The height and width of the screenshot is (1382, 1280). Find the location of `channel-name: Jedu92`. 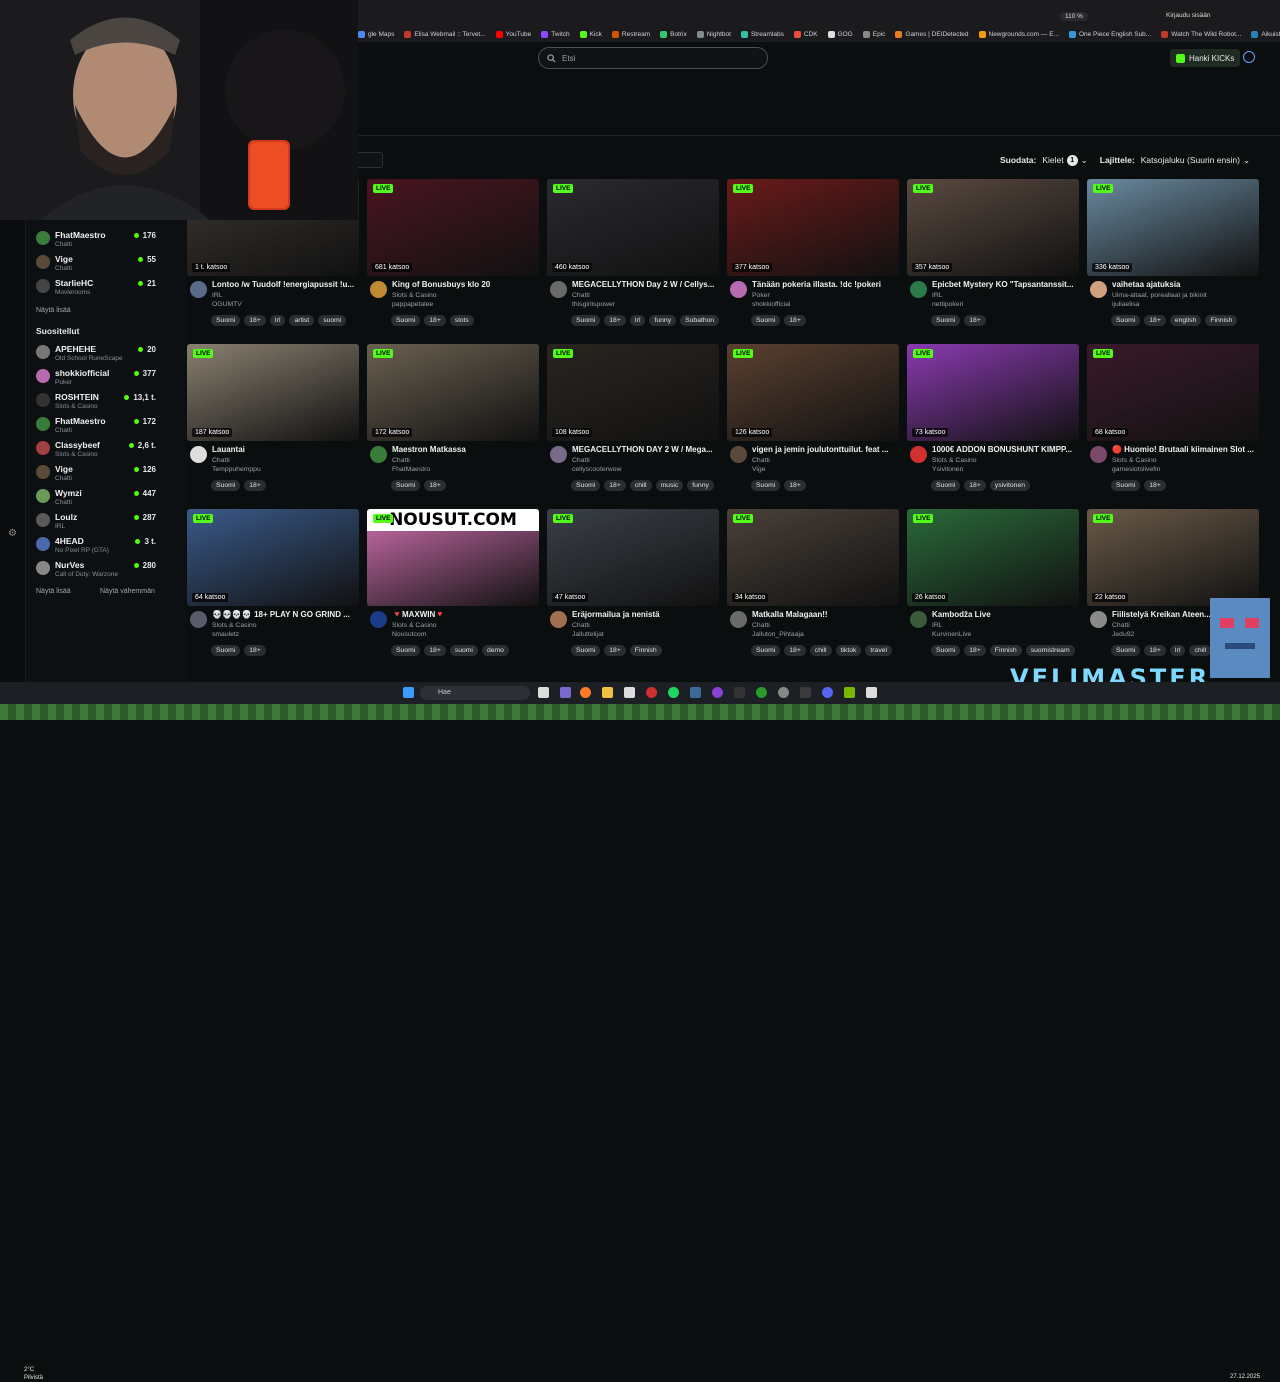

channel-name: Jedu92 is located at coordinates (1123, 634).